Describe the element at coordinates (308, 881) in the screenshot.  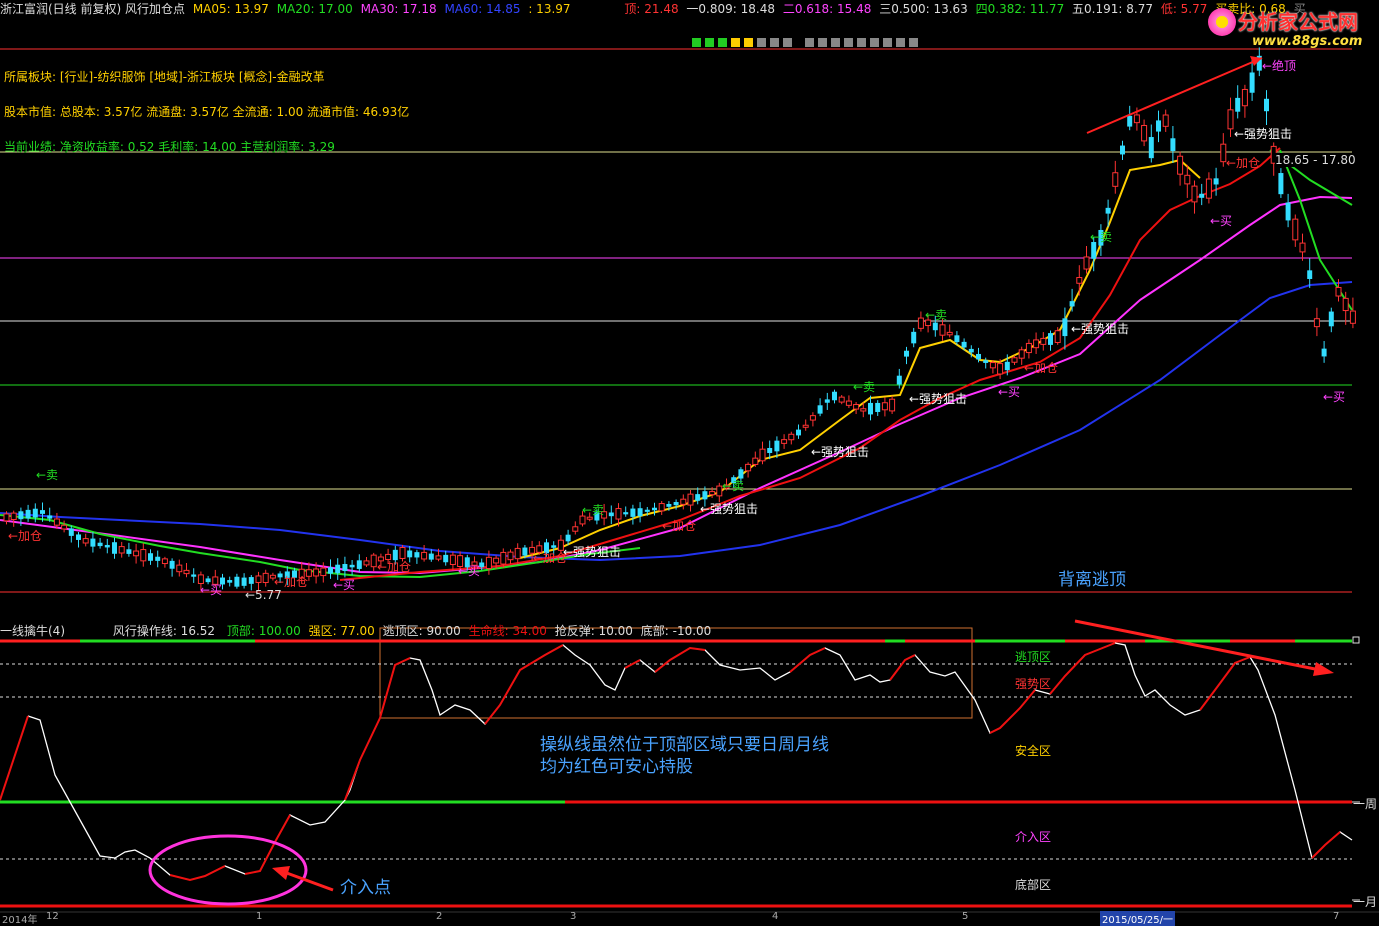
I see `entry-point-arrow` at that location.